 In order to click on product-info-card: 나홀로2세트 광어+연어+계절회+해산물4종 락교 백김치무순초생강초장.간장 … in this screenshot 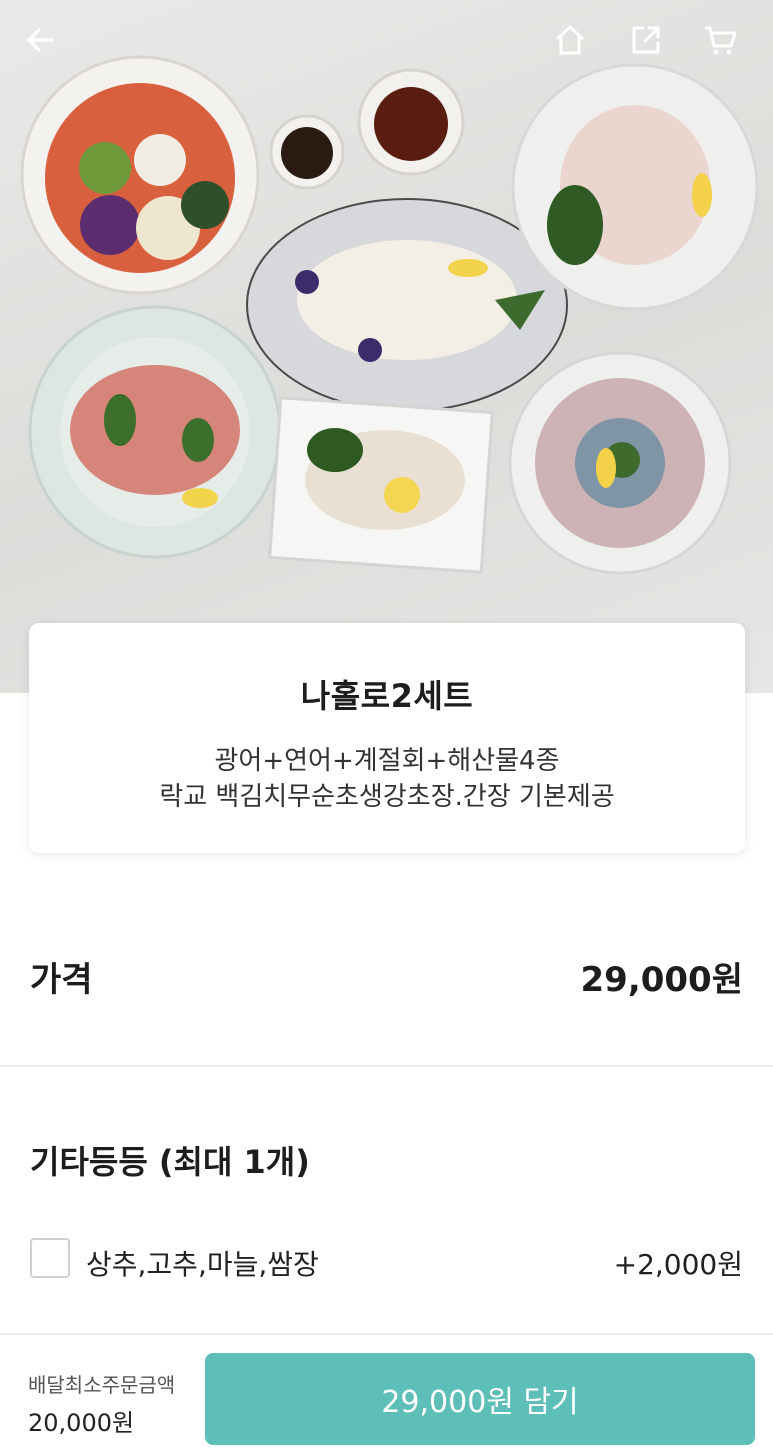, I will do `click(387, 738)`.